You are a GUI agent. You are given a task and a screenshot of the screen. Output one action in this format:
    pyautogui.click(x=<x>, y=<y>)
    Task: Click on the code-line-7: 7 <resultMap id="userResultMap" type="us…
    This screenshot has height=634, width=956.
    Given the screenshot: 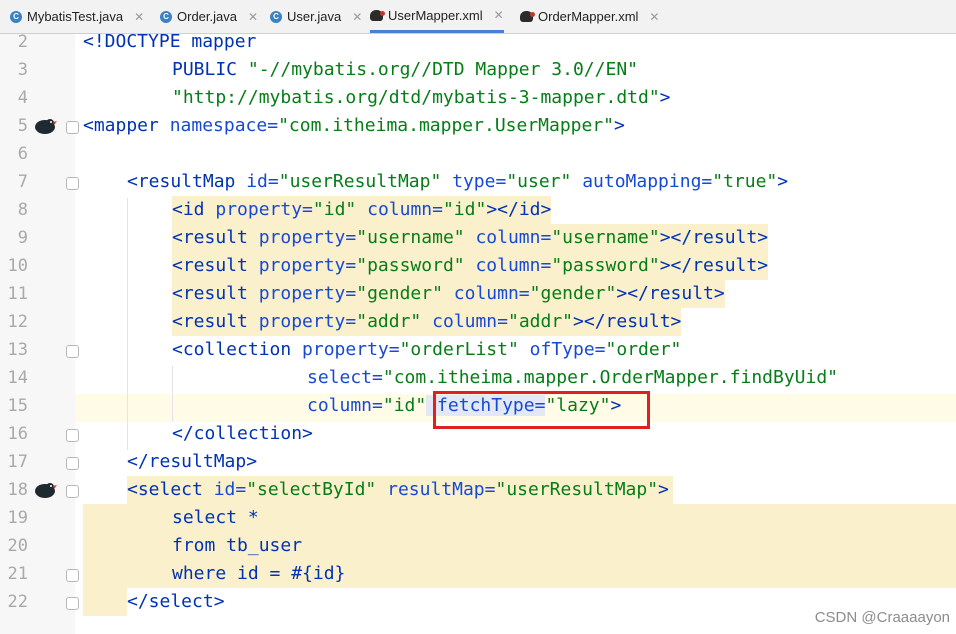 What is the action you would take?
    pyautogui.click(x=478, y=182)
    